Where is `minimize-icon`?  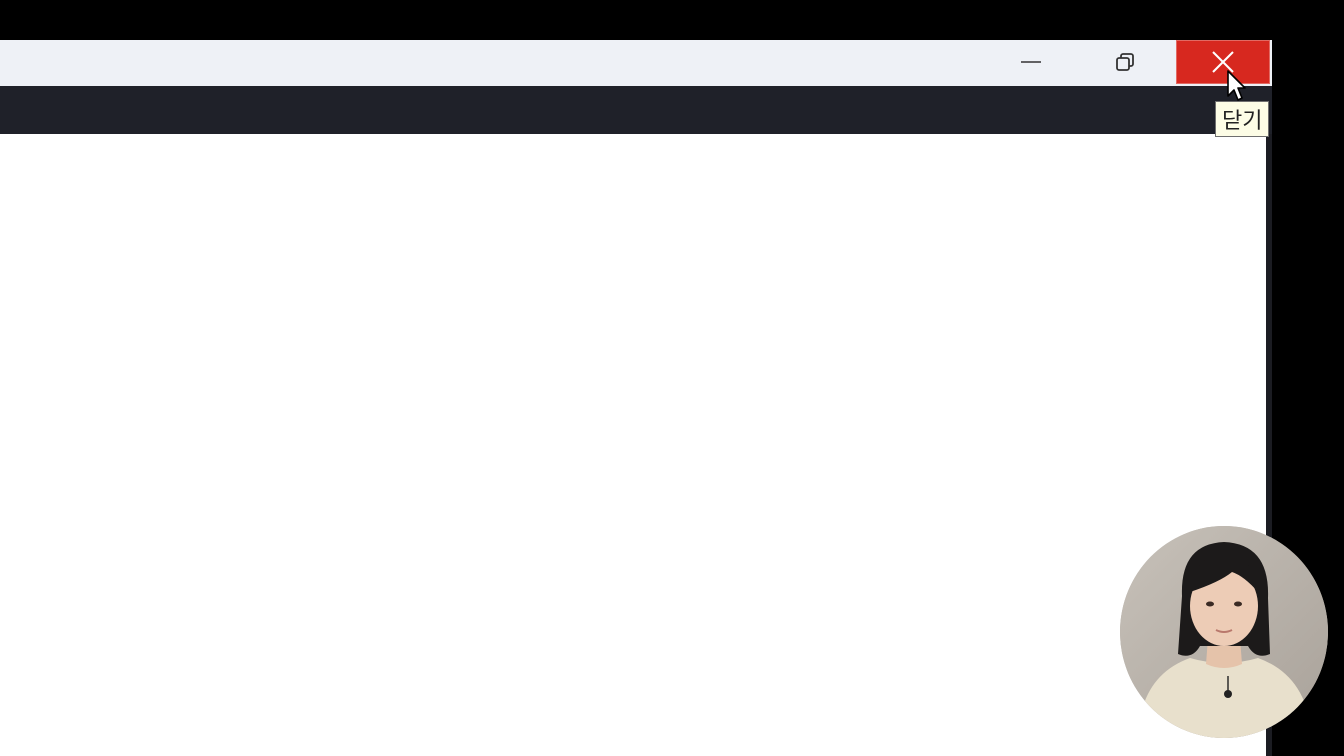 minimize-icon is located at coordinates (1031, 62).